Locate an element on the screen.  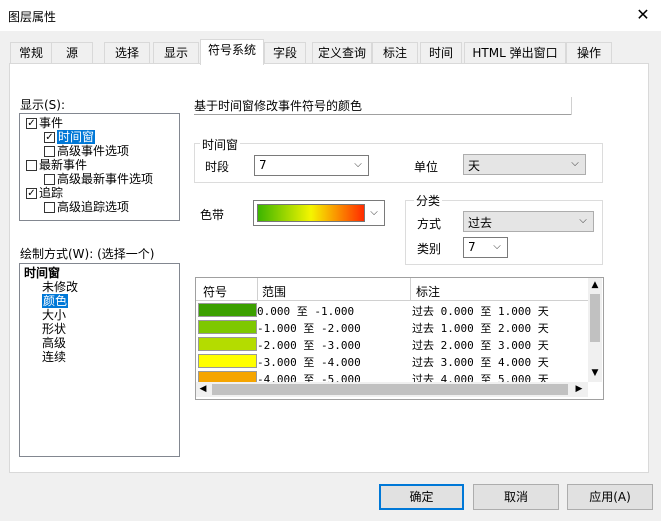
vertical-scrollbar: ▲ ▼ is located at coordinates (595, 330).